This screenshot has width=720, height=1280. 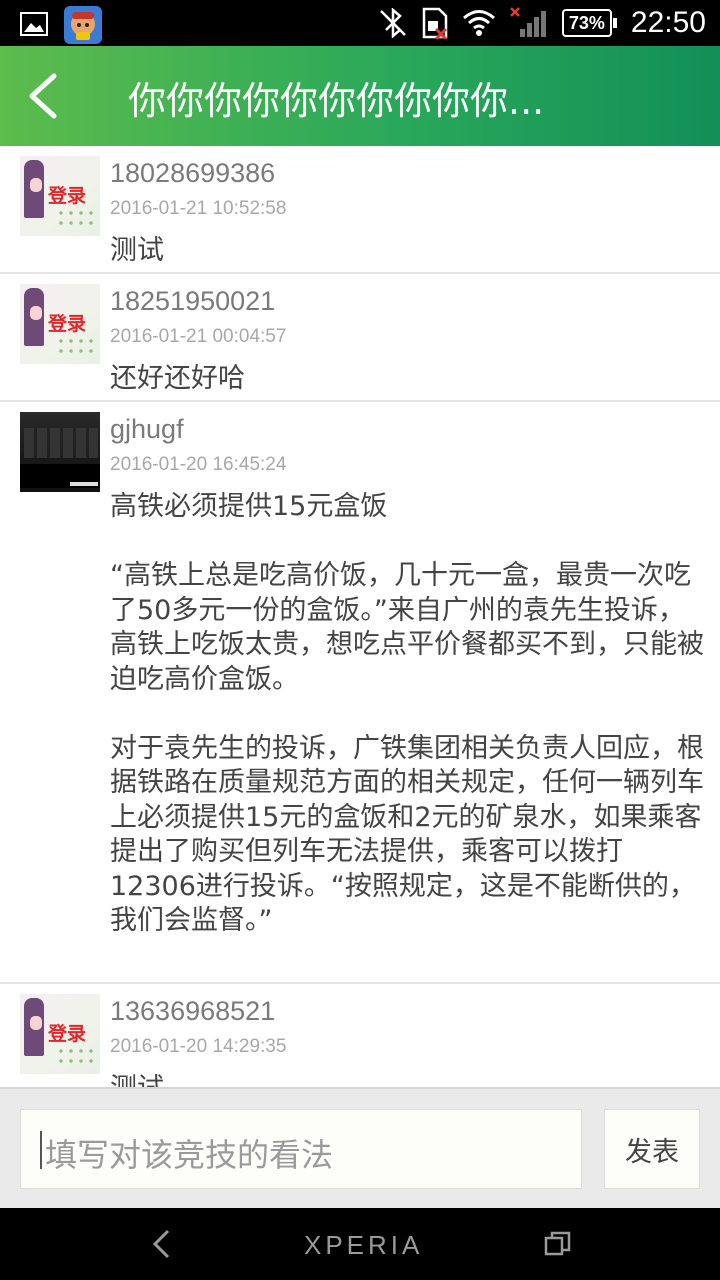 What do you see at coordinates (586, 22) in the screenshot?
I see `battery-level: 73%` at bounding box center [586, 22].